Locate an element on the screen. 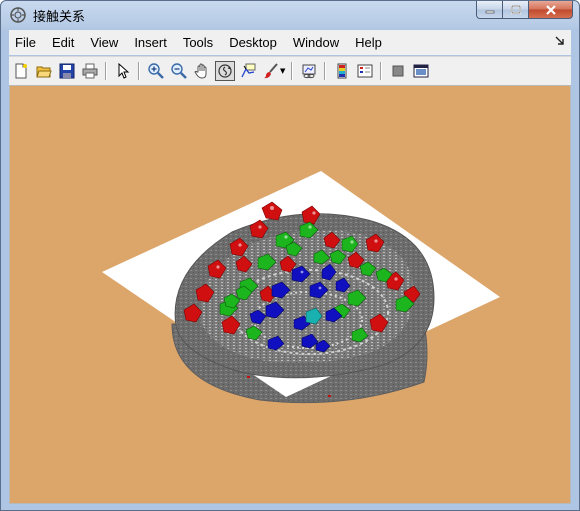 Image resolution: width=580 pixels, height=511 pixels. minimize-icon is located at coordinates (489, 11).